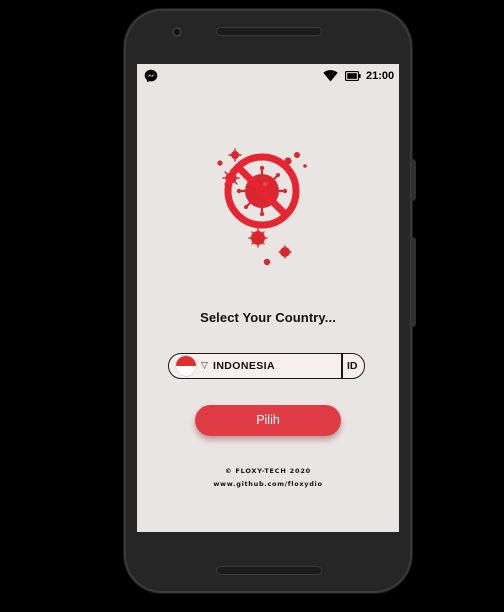  Describe the element at coordinates (413, 282) in the screenshot. I see `volume-button` at that location.